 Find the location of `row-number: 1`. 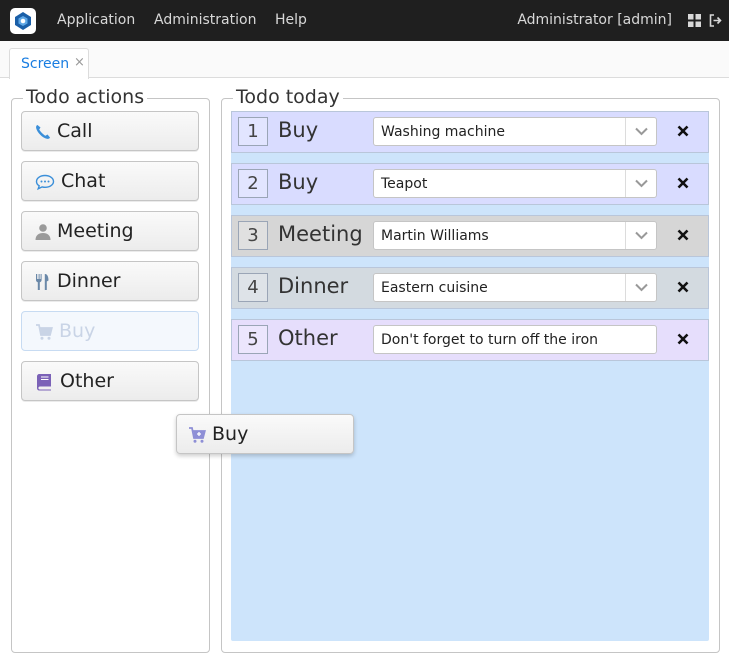

row-number: 1 is located at coordinates (253, 131).